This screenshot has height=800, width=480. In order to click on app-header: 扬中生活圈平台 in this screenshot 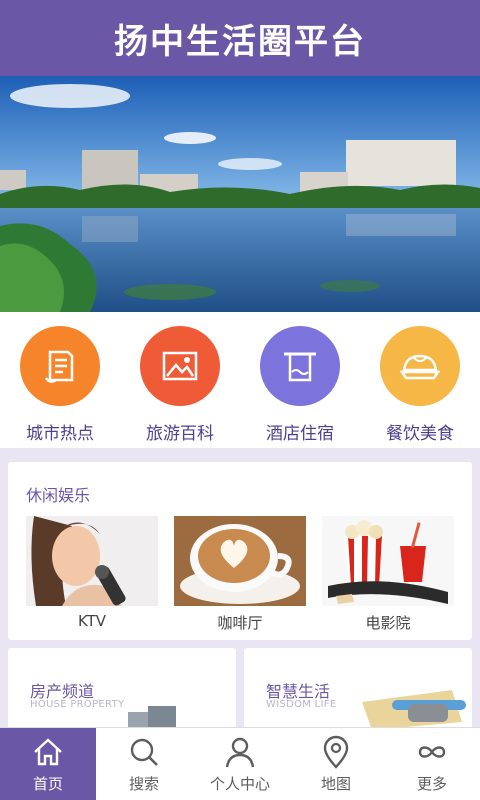, I will do `click(240, 38)`.